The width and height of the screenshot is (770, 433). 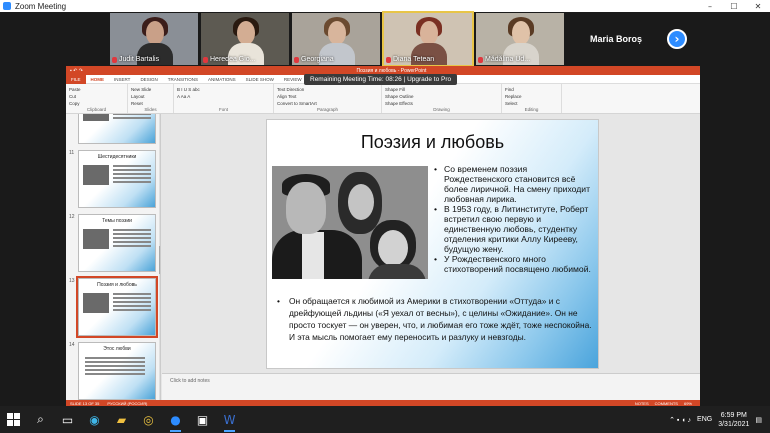 I want to click on search-icon: ⌕, so click(x=40, y=419).